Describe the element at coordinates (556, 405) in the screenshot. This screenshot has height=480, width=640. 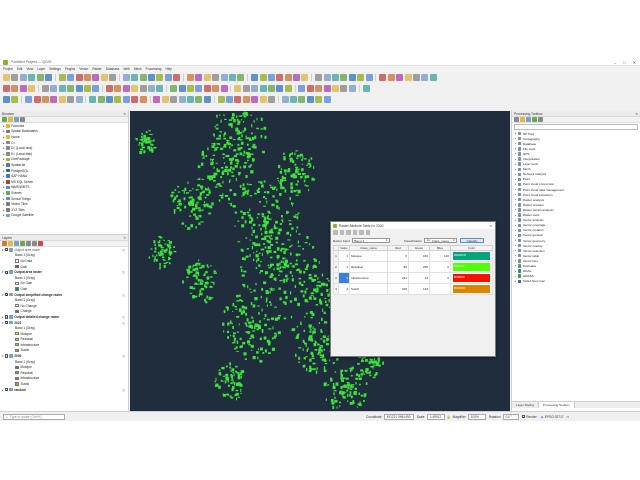
I see `tab-processing-toolbox: Processing Toolbox` at that location.